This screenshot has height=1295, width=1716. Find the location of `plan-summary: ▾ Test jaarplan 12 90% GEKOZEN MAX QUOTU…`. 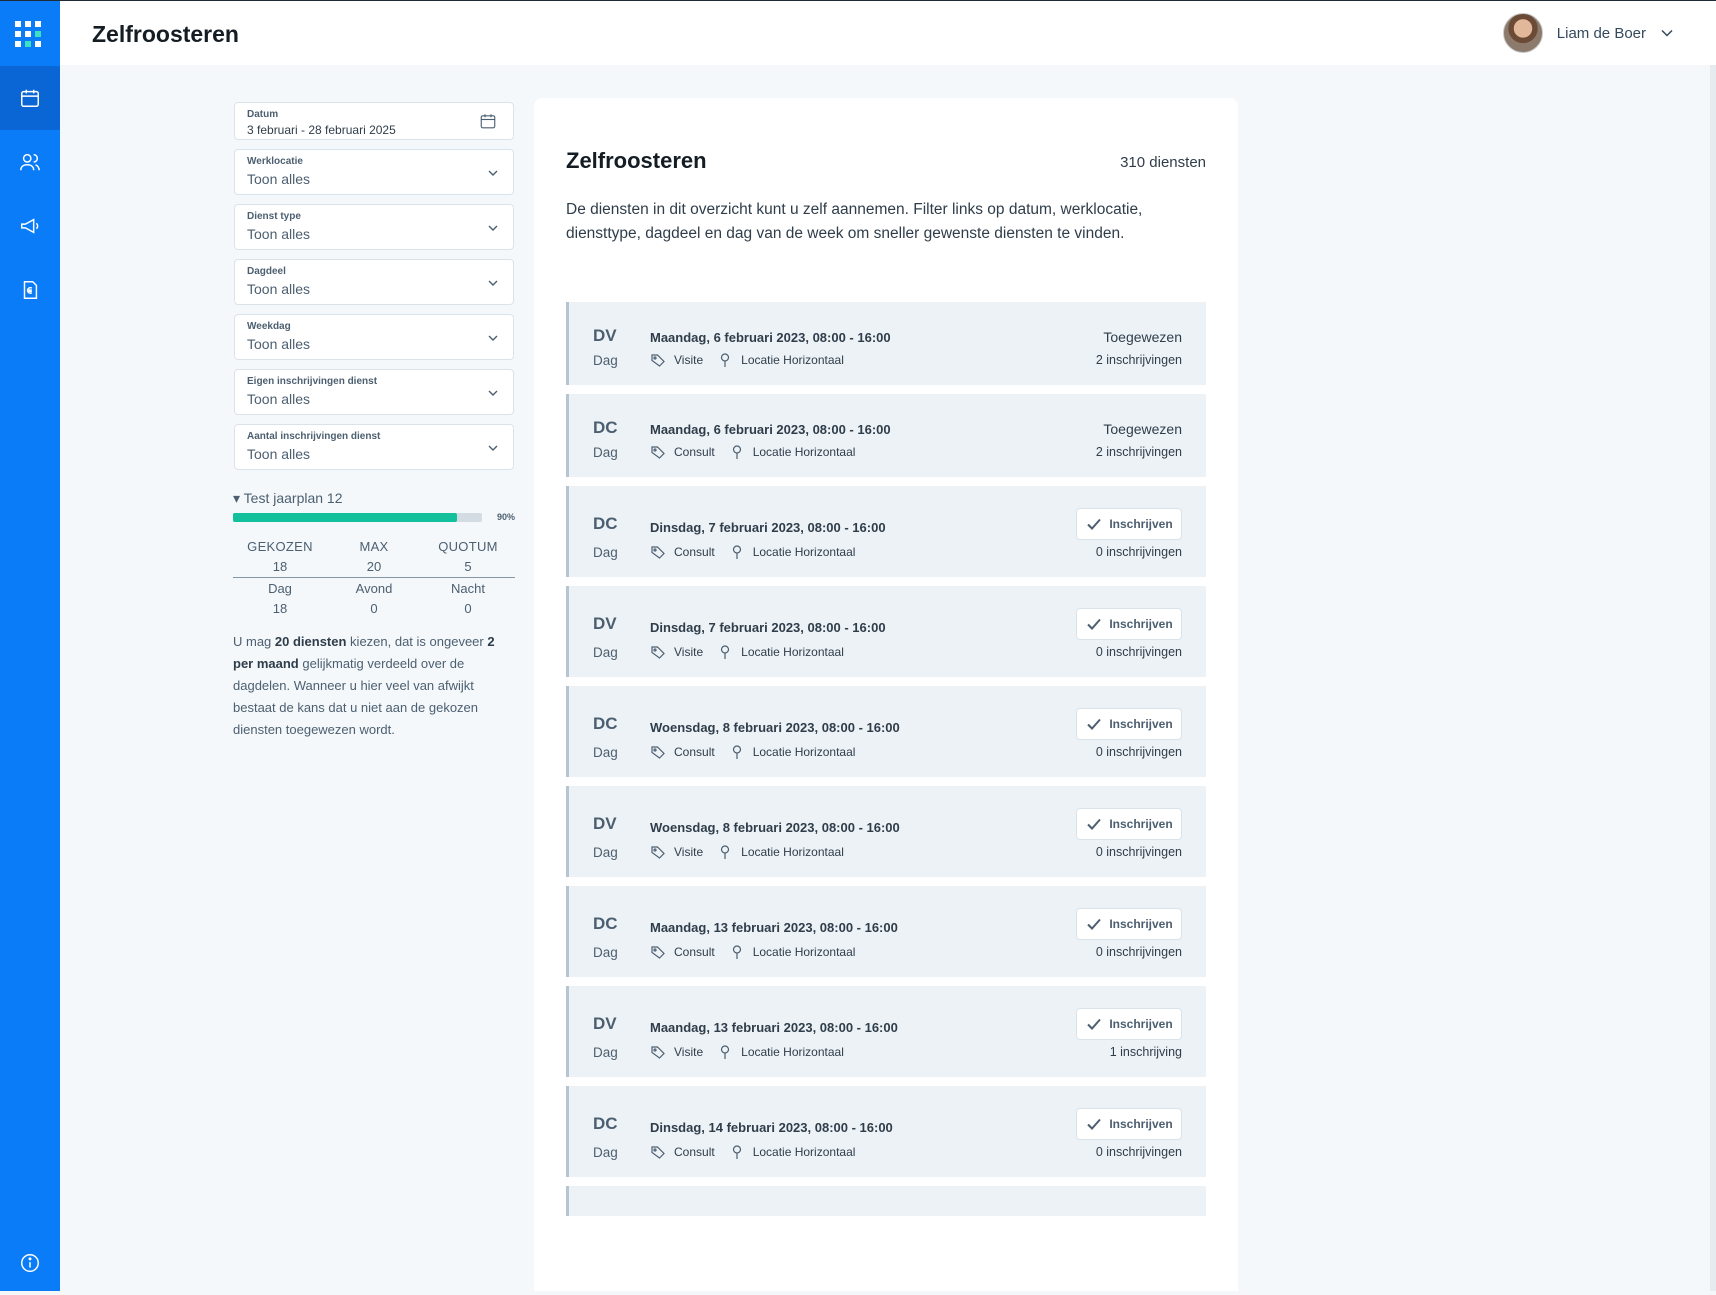

plan-summary: ▾ Test jaarplan 12 90% GEKOZEN MAX QUOTU… is located at coordinates (374, 615).